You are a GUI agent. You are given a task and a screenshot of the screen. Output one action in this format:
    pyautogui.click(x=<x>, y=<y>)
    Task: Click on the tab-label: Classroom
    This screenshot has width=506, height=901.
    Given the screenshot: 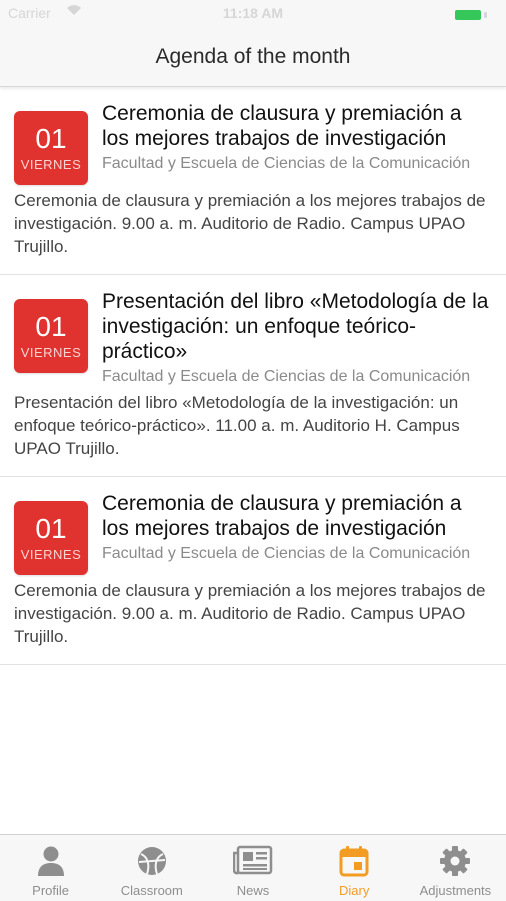 What is the action you would take?
    pyautogui.click(x=151, y=890)
    